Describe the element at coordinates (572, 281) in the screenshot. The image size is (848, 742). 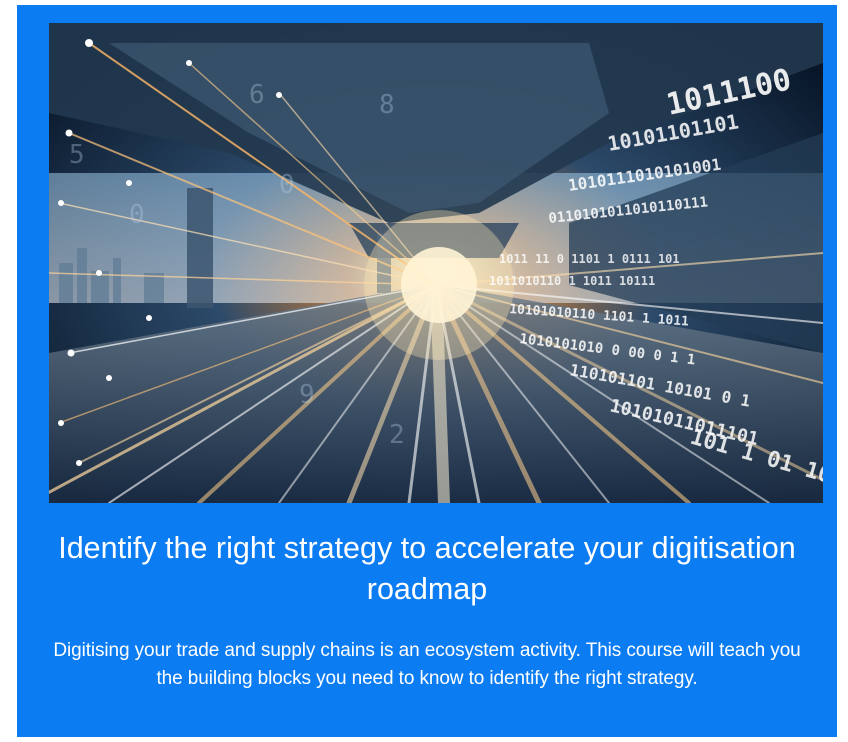
I see `svg-text: 1011010110 1 1011 10111` at that location.